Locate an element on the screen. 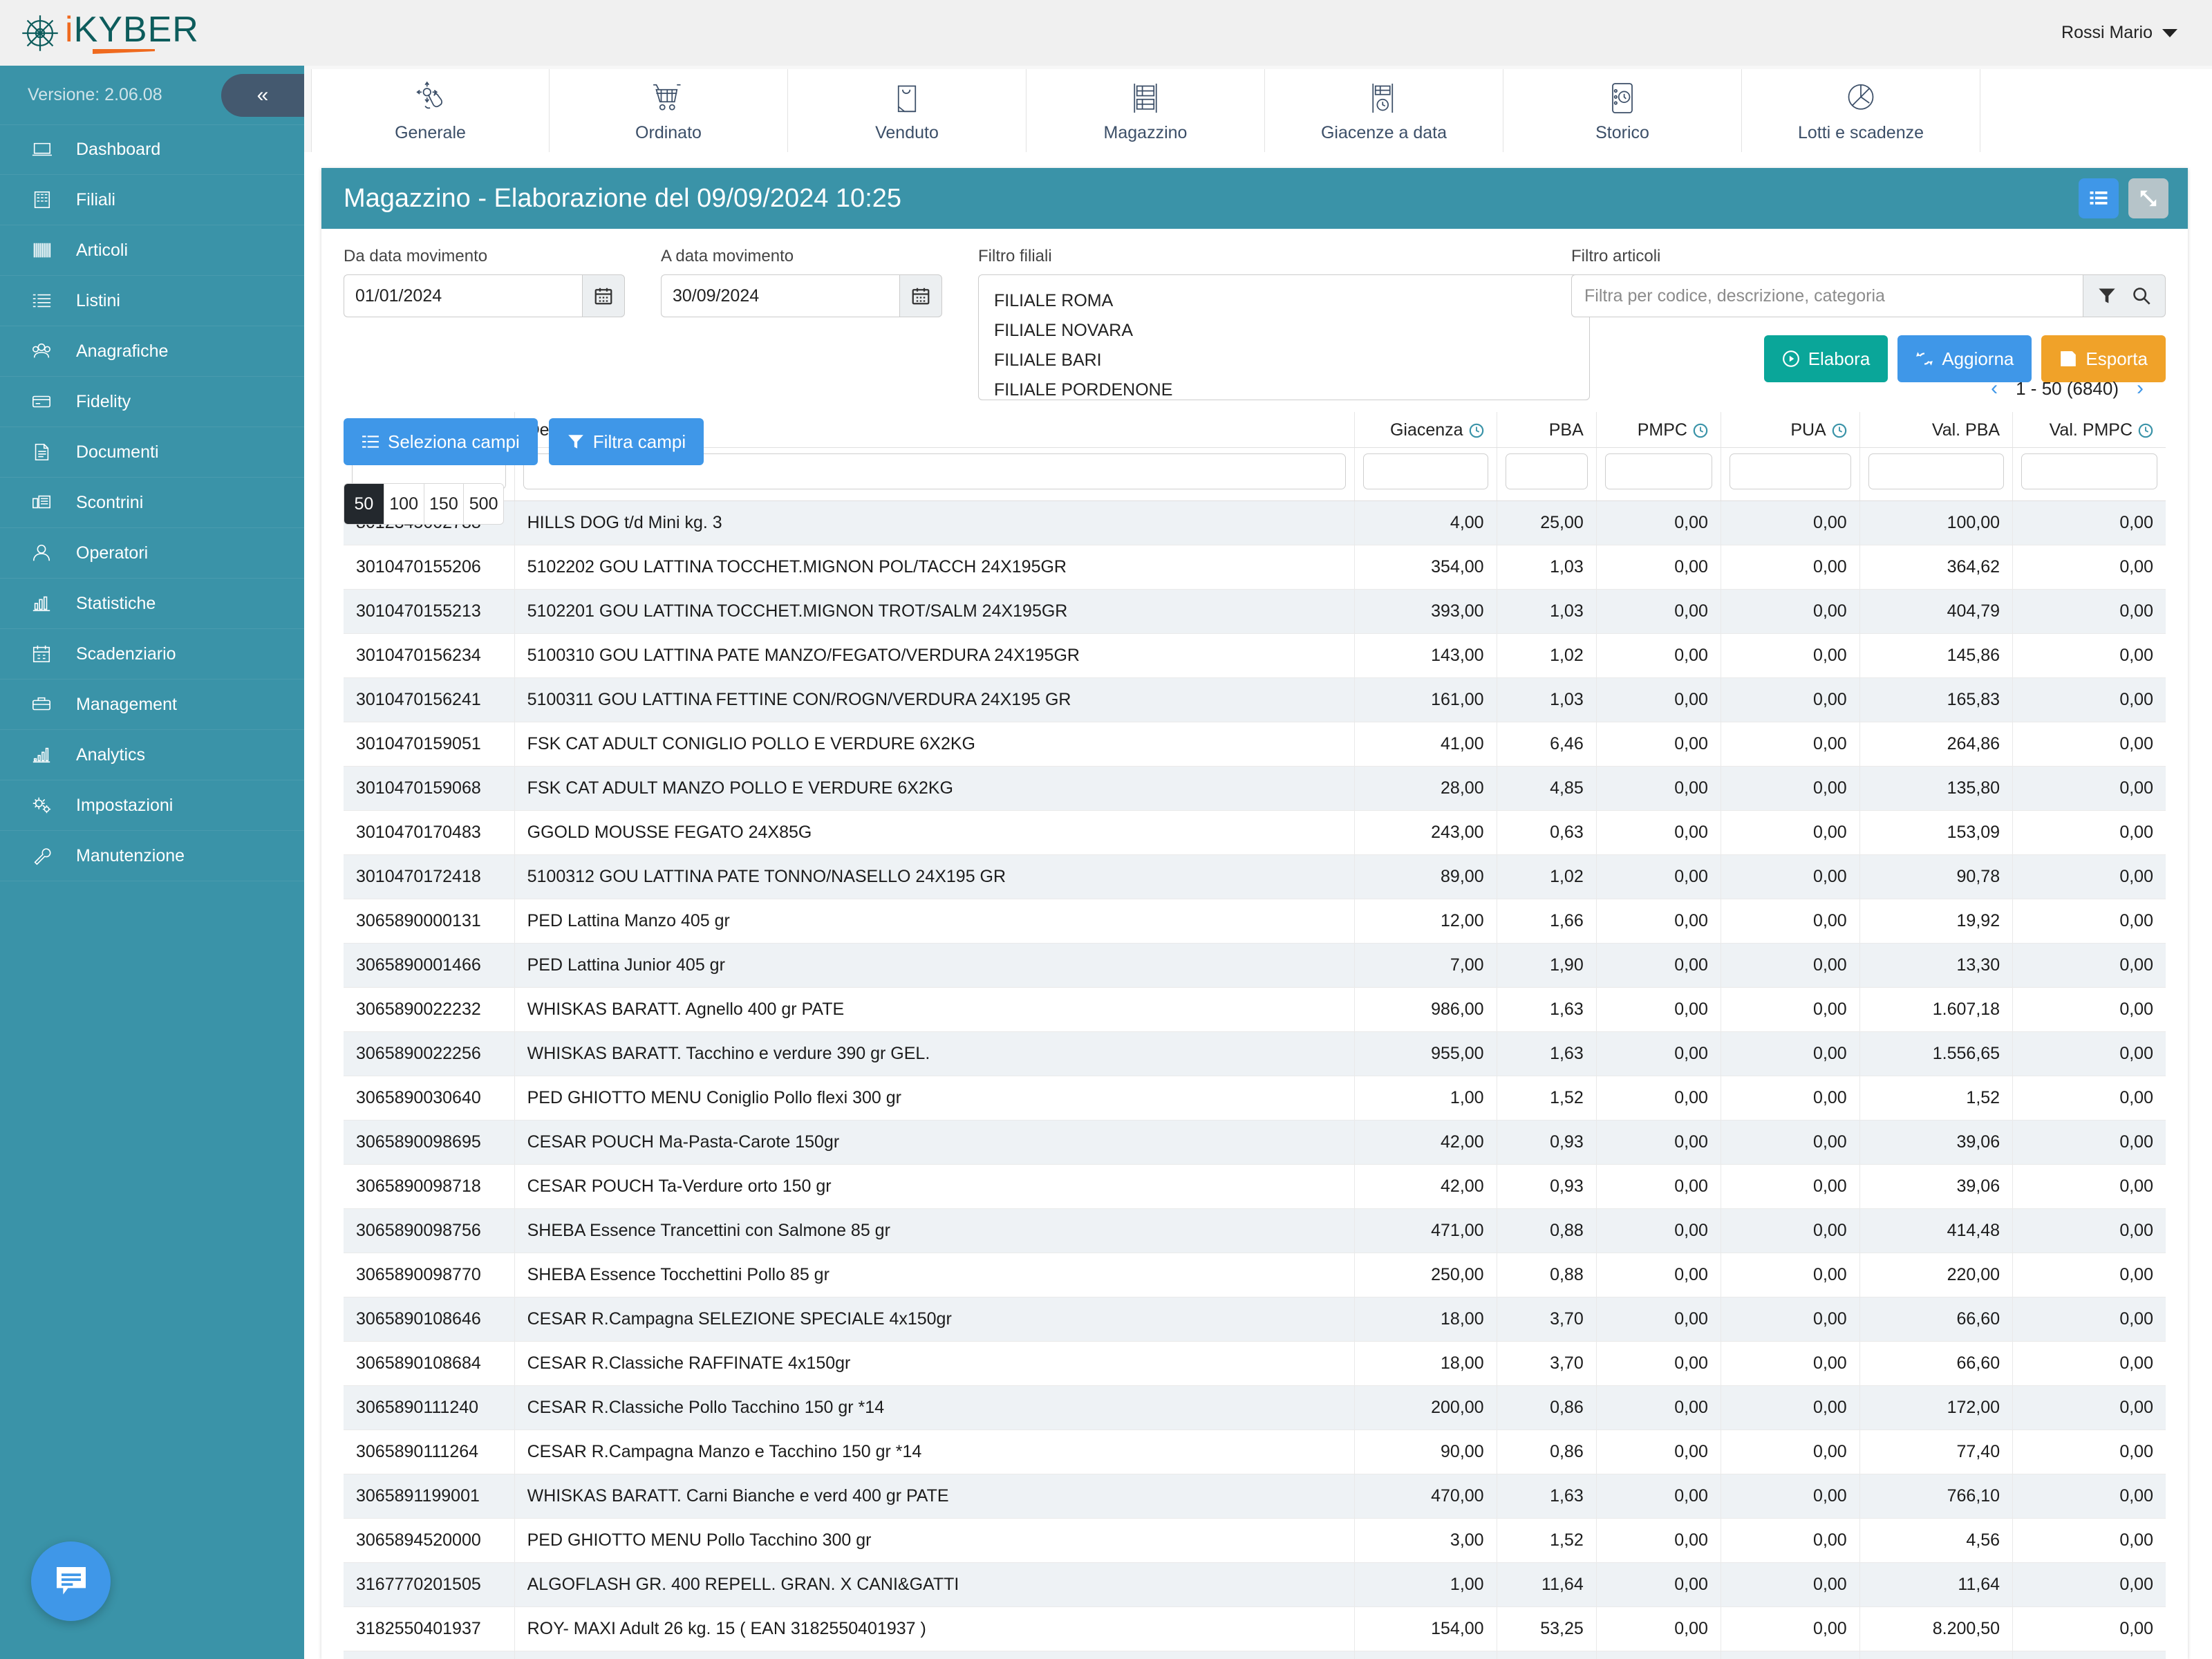 Image resolution: width=2212 pixels, height=1659 pixels. sidebar-item-scadenziario: Scadenziario is located at coordinates (152, 654).